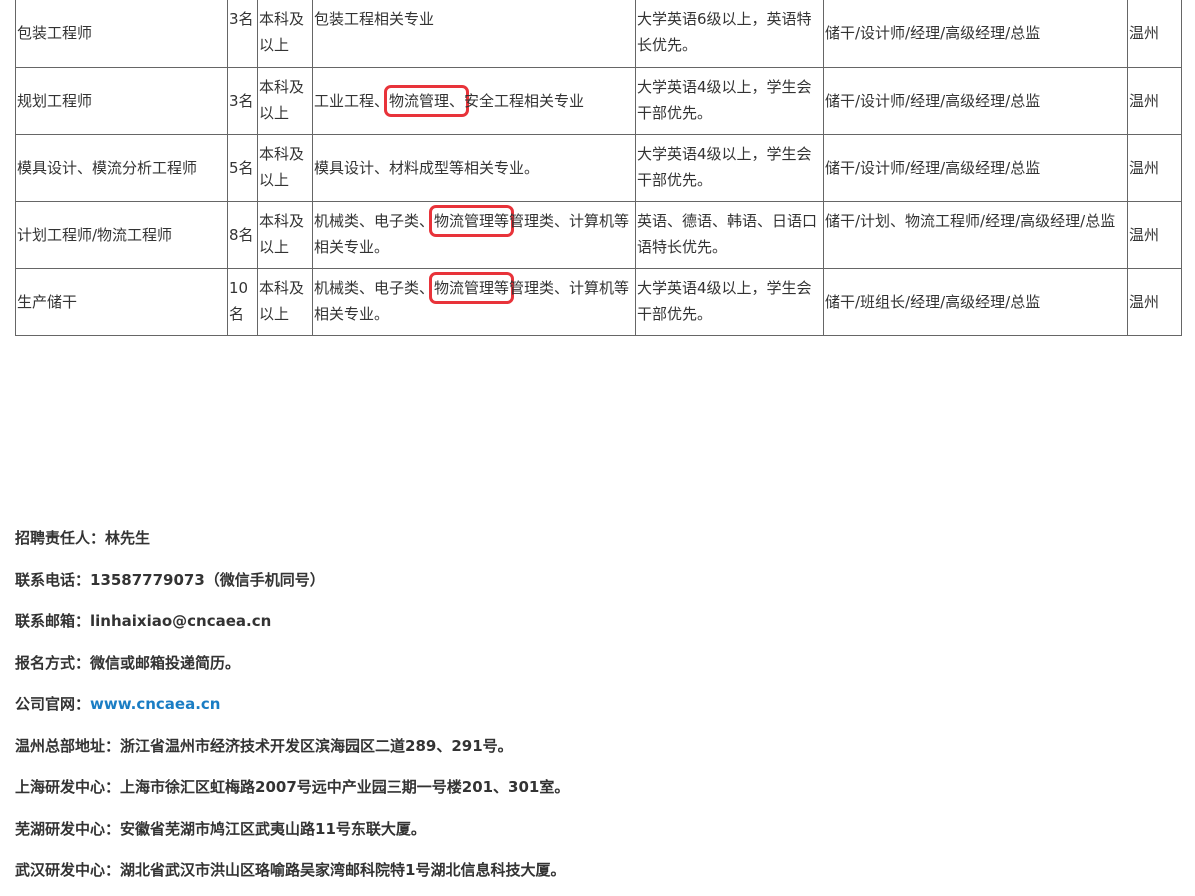 The width and height of the screenshot is (1195, 896). What do you see at coordinates (242, 167) in the screenshot?
I see `headcount-cell: 5名` at bounding box center [242, 167].